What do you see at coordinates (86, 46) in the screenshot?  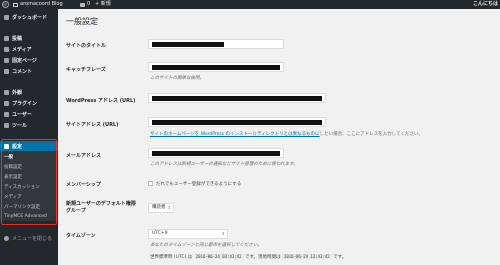 I see `site-title-label: サイトのタイトル` at bounding box center [86, 46].